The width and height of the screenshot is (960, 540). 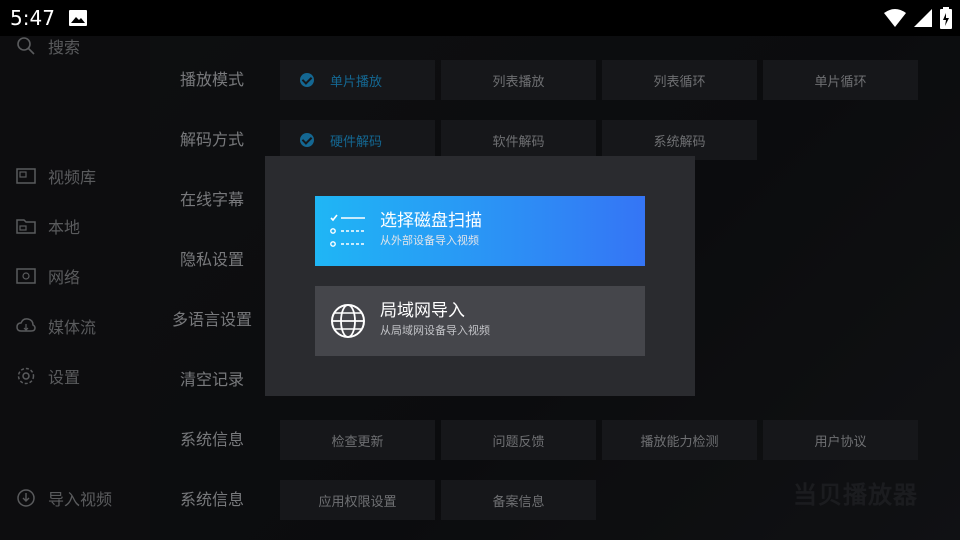 I want to click on disk-scan-text: 选择磁盘扫描 从外部设备导入视频, so click(x=431, y=230).